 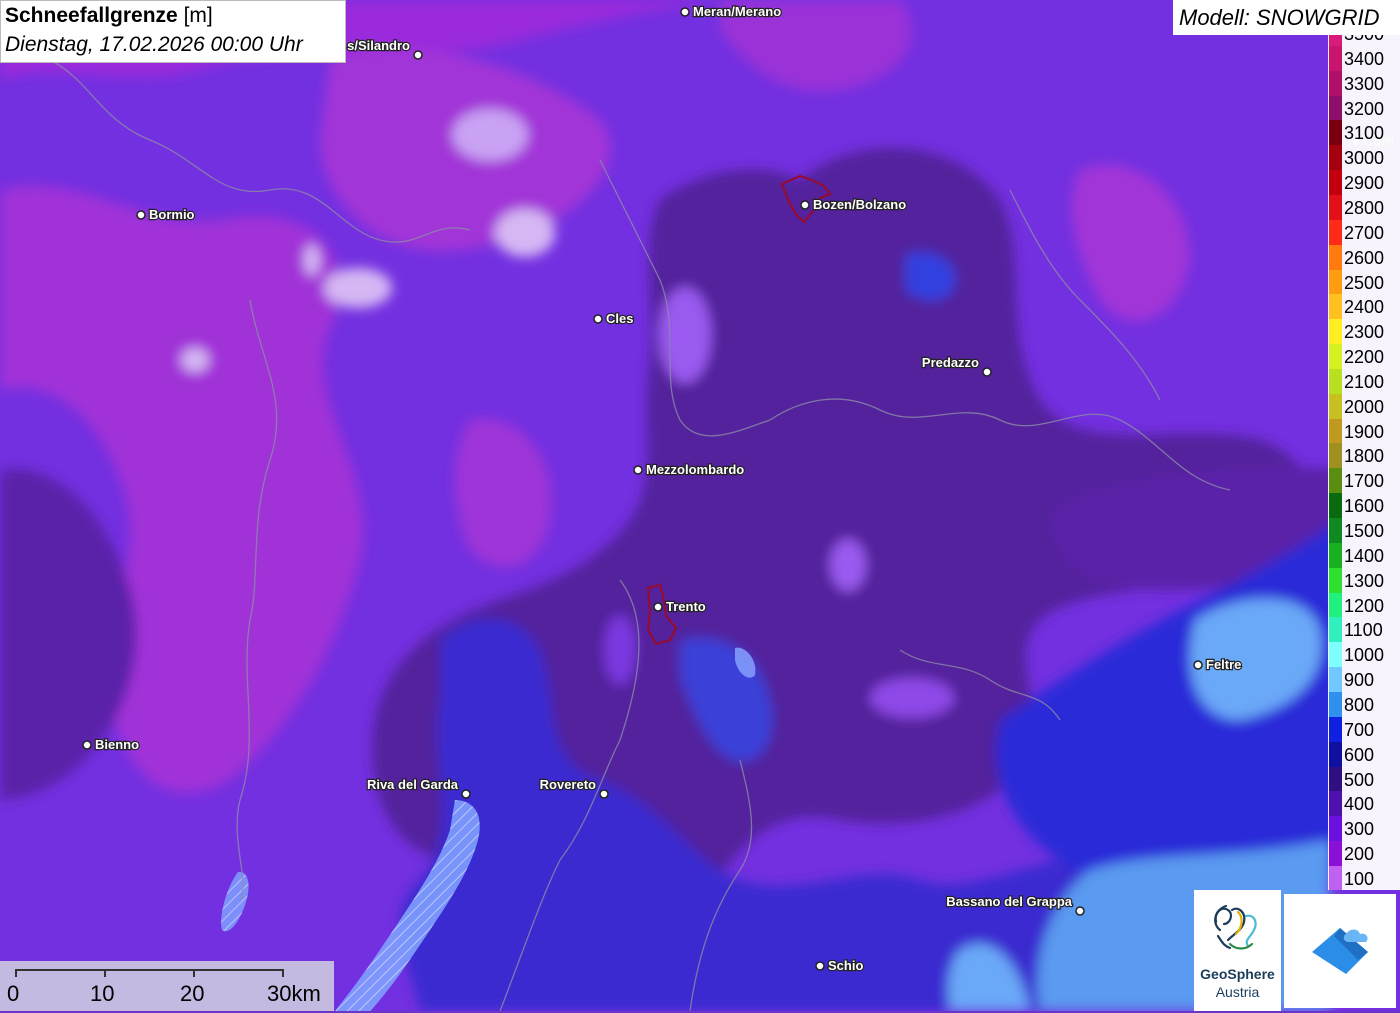 I want to click on city-marker: Bozen/Bolzano, so click(x=853, y=204).